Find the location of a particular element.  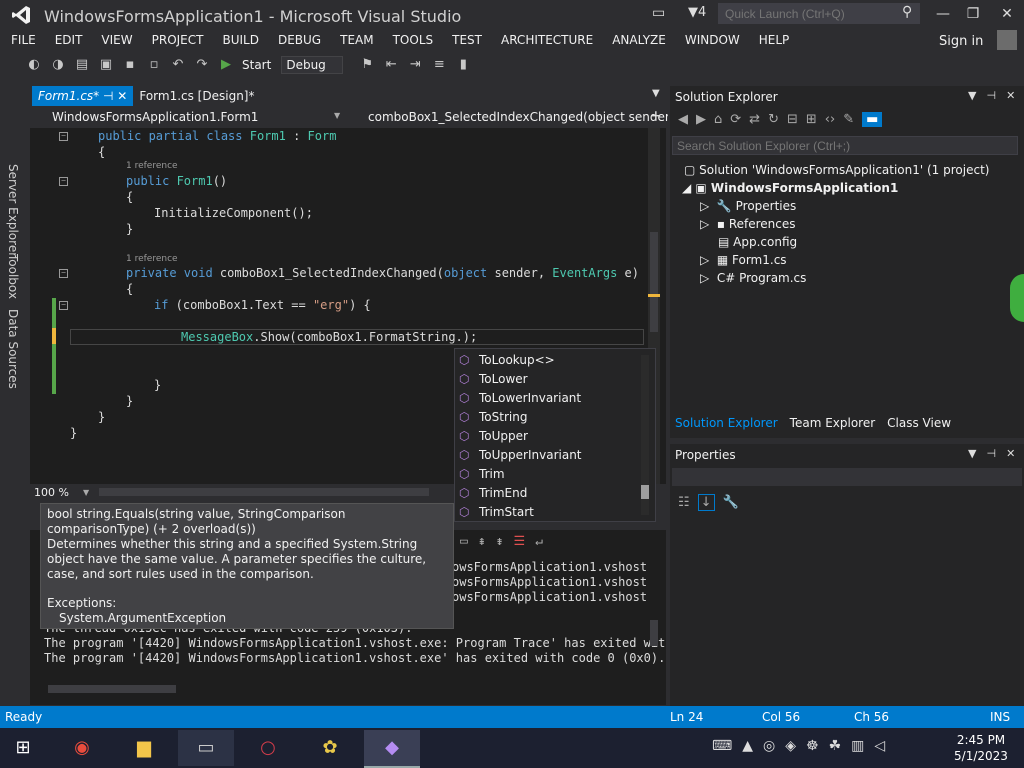

start-button: Start is located at coordinates (256, 65).